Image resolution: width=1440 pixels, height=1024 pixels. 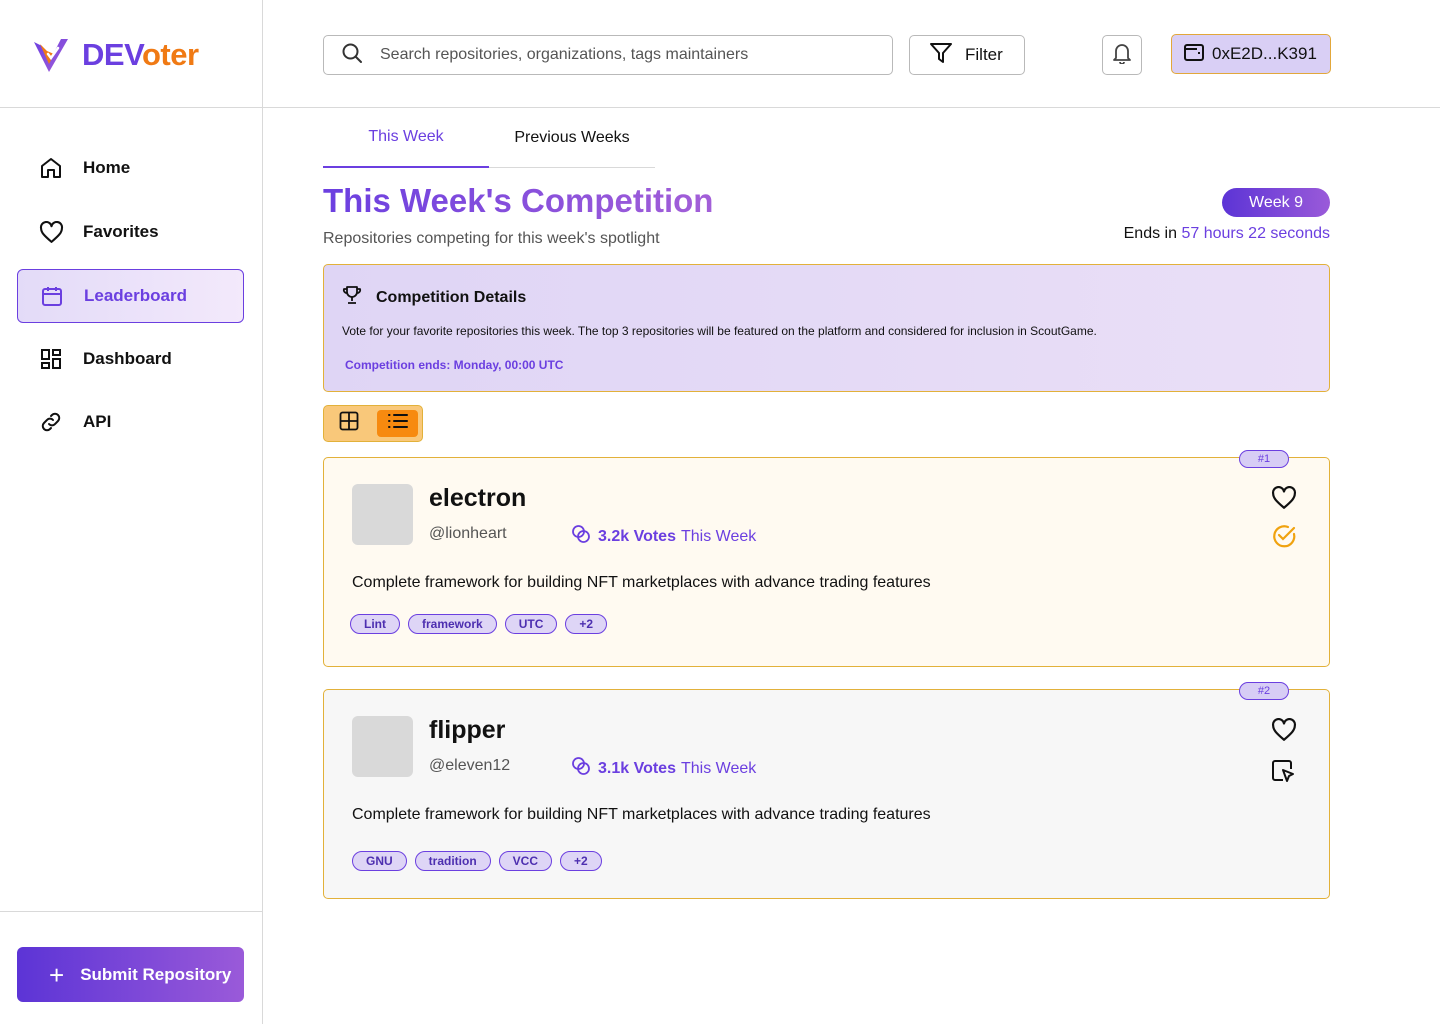 I want to click on tag: Lint, so click(x=375, y=624).